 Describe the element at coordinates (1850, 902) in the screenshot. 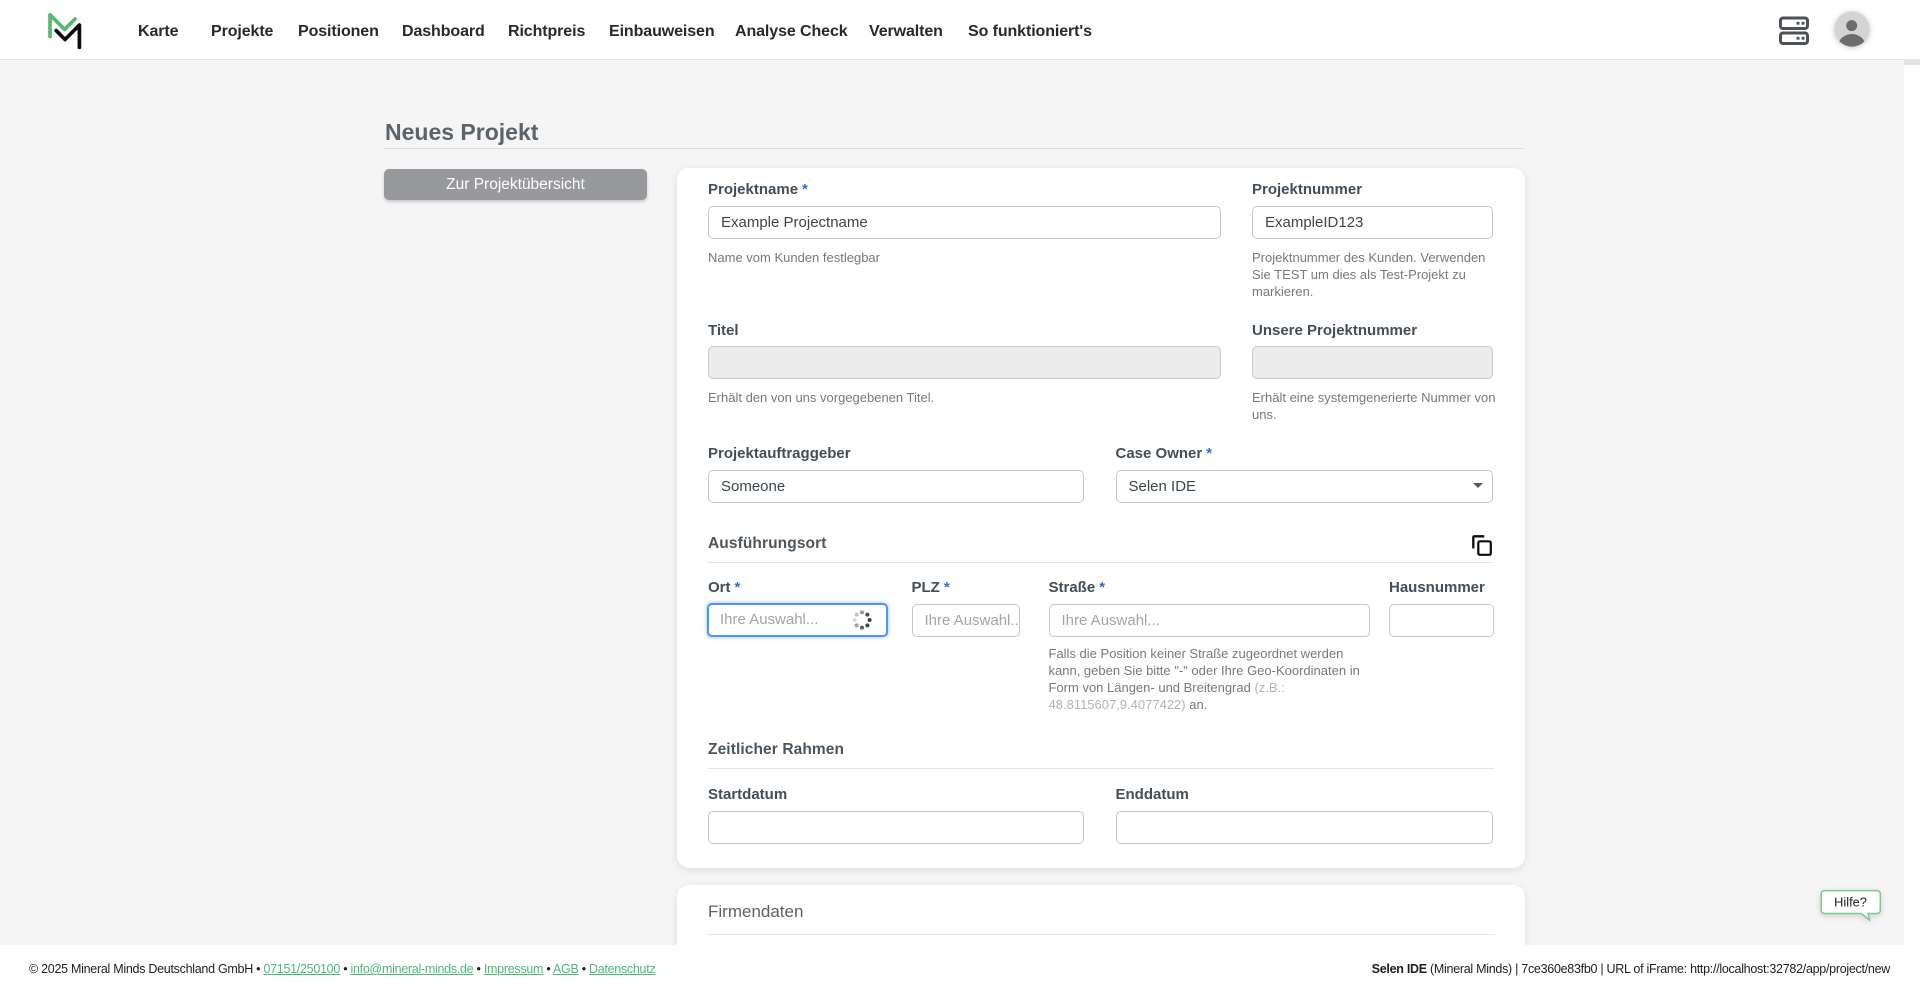

I see `svg-text: Hilfe?` at that location.